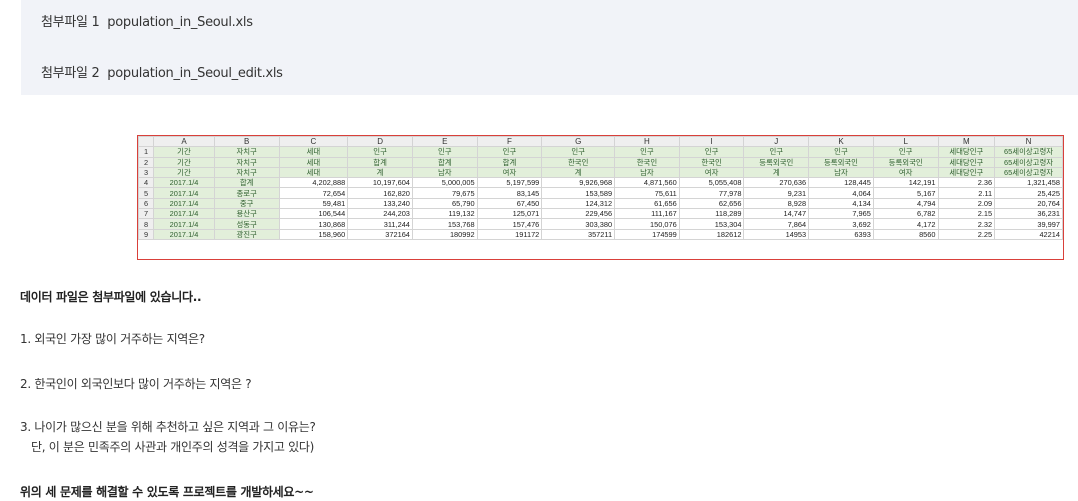 This screenshot has width=1078, height=501. What do you see at coordinates (380, 234) in the screenshot?
I see `table-cell: 372164` at bounding box center [380, 234].